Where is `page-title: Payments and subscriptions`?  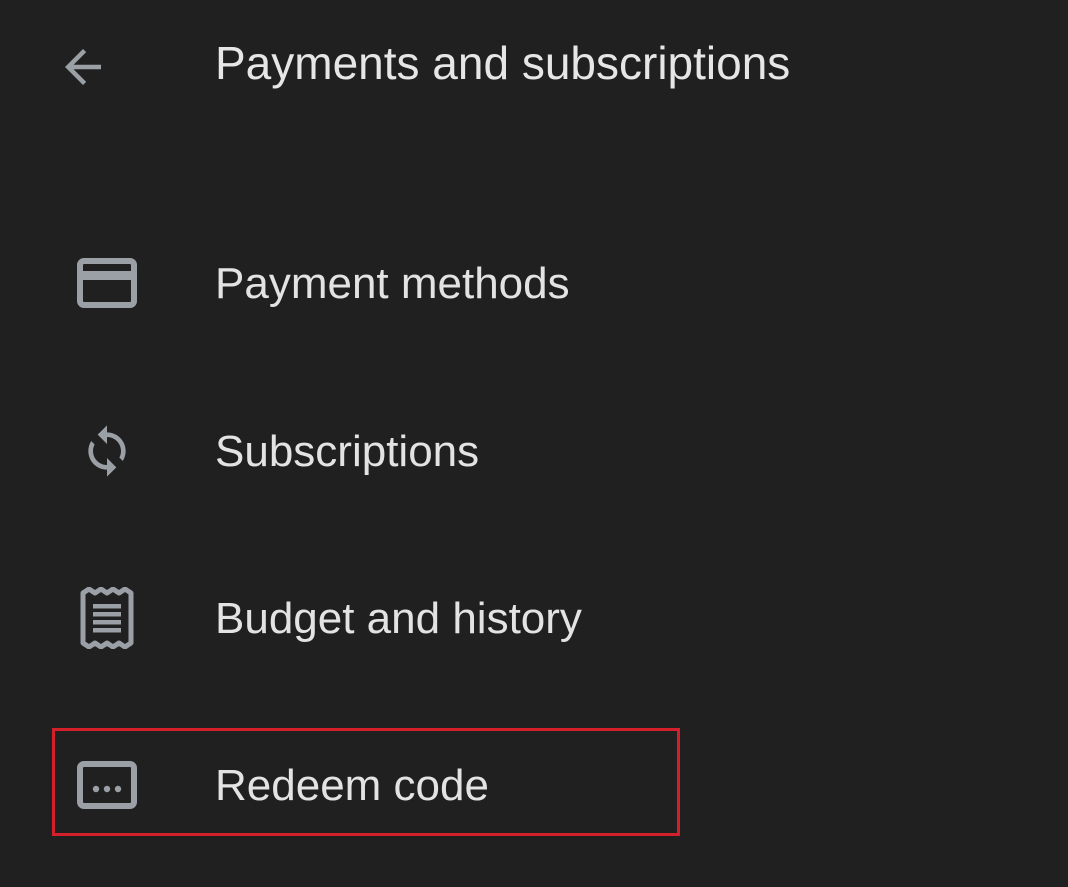
page-title: Payments and subscriptions is located at coordinates (503, 63).